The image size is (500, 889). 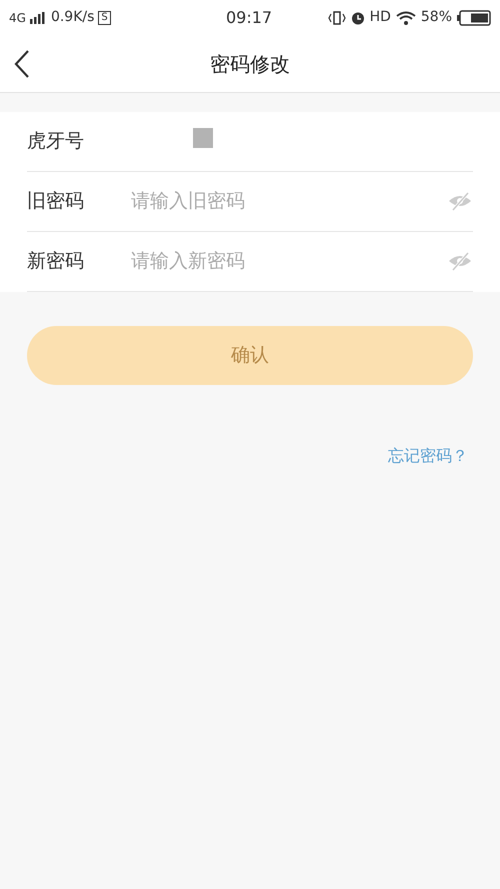 I want to click on network-speed: 0.9K/s, so click(x=72, y=17).